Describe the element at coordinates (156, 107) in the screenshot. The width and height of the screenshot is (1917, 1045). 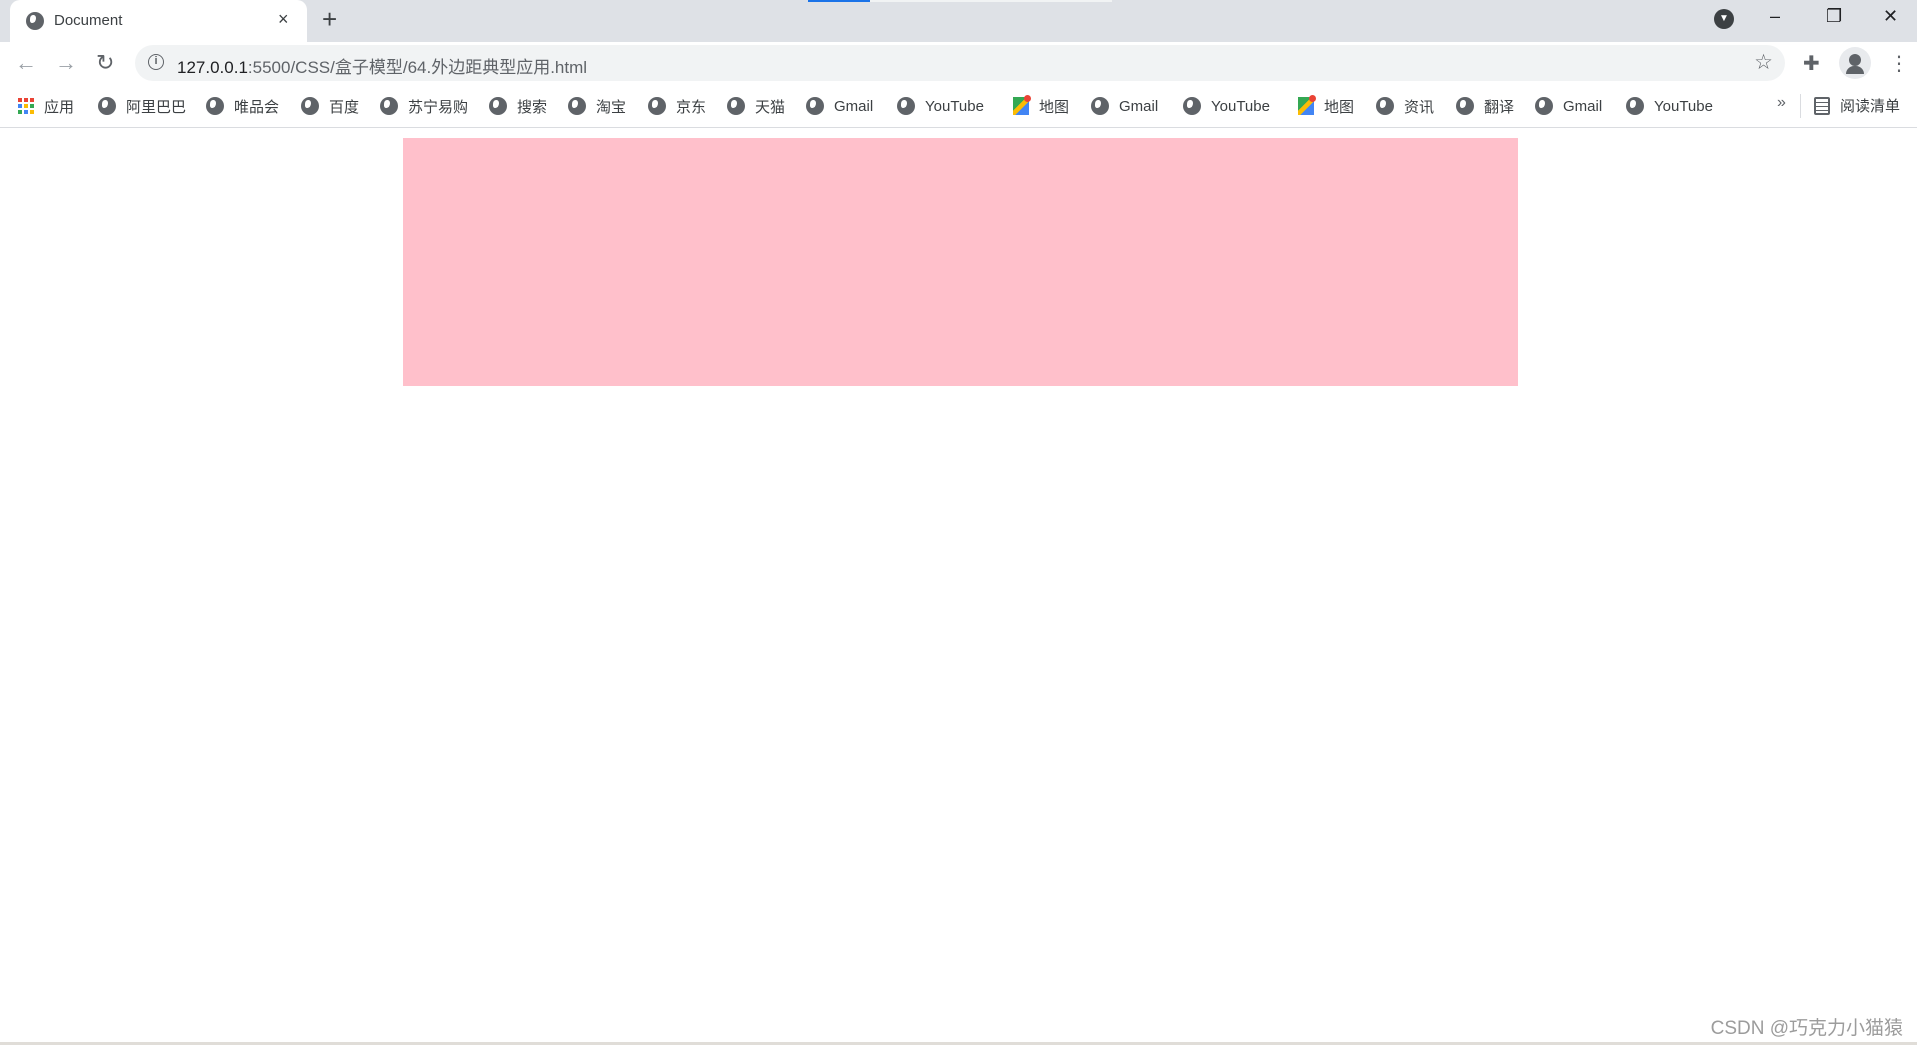
I see `bookmark-label: 阿里巴巴` at that location.